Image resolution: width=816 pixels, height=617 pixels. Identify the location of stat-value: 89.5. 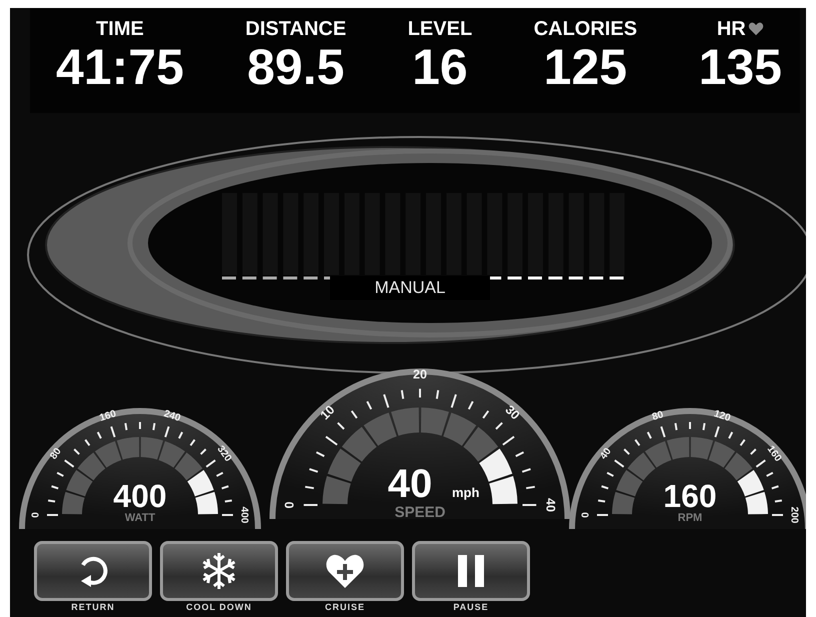
(295, 67).